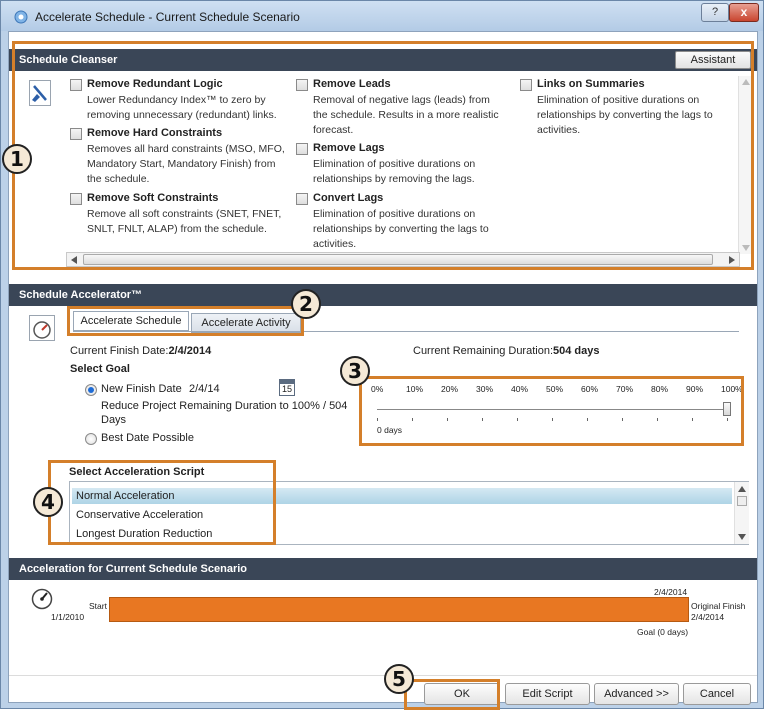 The image size is (764, 710). Describe the element at coordinates (162, 502) in the screenshot. I see `callout-frame-script` at that location.